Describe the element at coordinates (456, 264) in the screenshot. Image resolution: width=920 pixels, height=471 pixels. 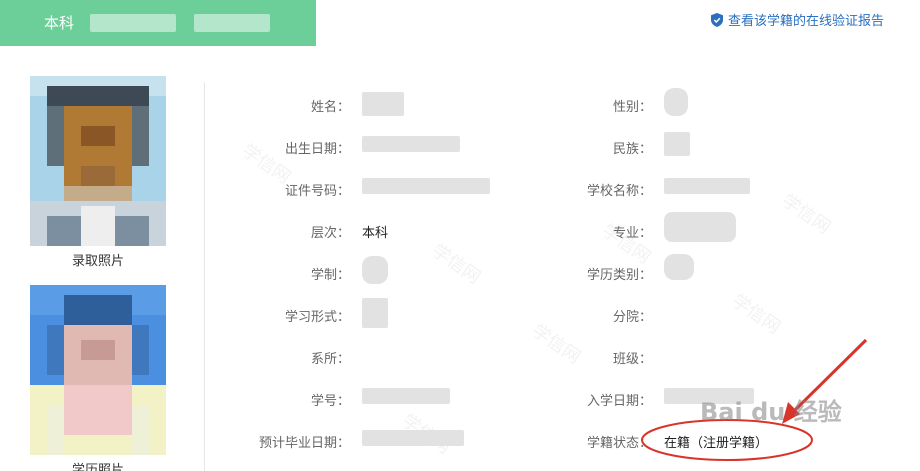
I see `watermark-2: 学信网` at that location.